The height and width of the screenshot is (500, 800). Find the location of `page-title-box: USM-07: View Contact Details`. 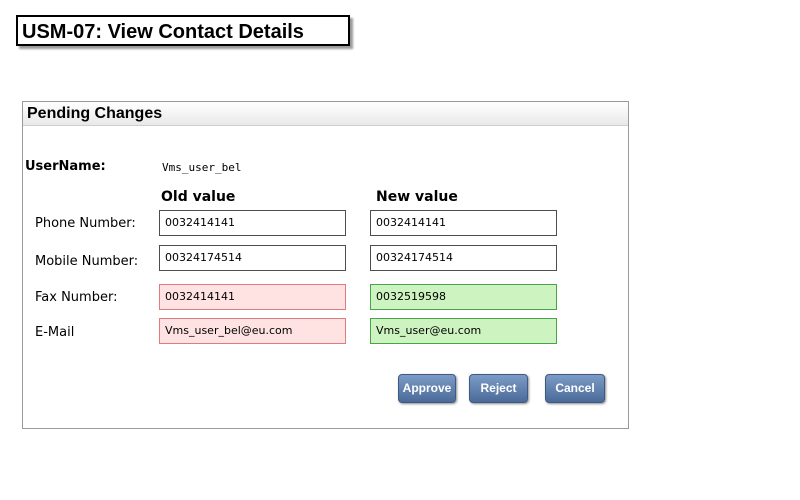

page-title-box: USM-07: View Contact Details is located at coordinates (183, 30).